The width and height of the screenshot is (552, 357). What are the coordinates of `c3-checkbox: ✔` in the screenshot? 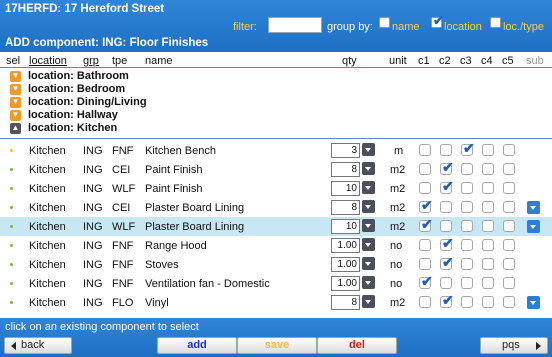 It's located at (468, 148).